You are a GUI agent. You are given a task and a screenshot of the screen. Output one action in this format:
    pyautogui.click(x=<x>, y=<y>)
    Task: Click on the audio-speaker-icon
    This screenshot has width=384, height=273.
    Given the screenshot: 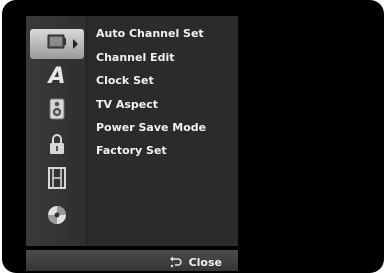 What is the action you would take?
    pyautogui.click(x=57, y=111)
    